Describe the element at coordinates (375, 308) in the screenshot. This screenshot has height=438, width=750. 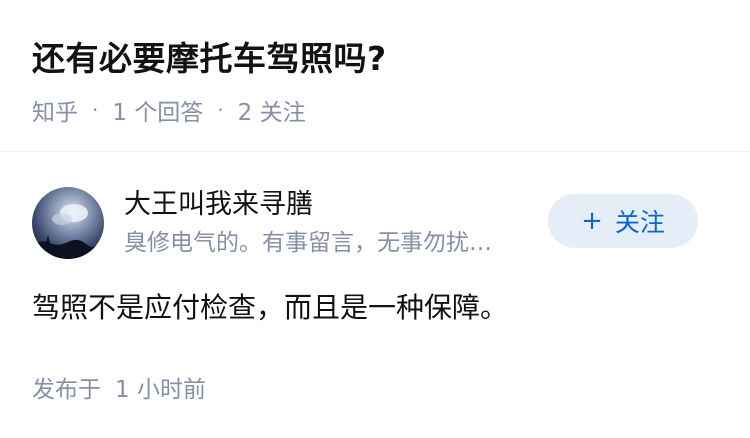
I see `answer-content: 驾照不是应付检查，而且是一种保障。` at that location.